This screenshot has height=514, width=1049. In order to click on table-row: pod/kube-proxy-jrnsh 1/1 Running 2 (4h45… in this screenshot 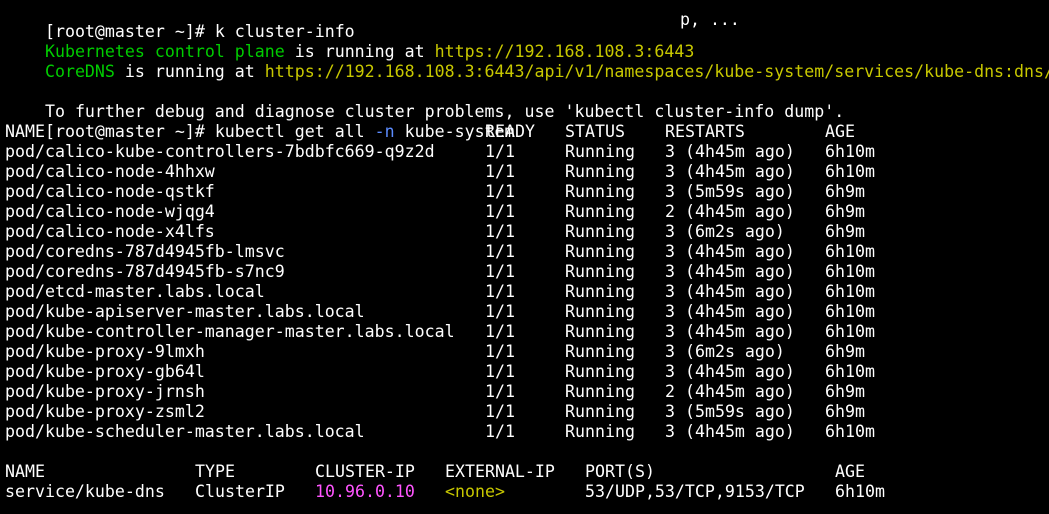, I will do `click(525, 392)`.